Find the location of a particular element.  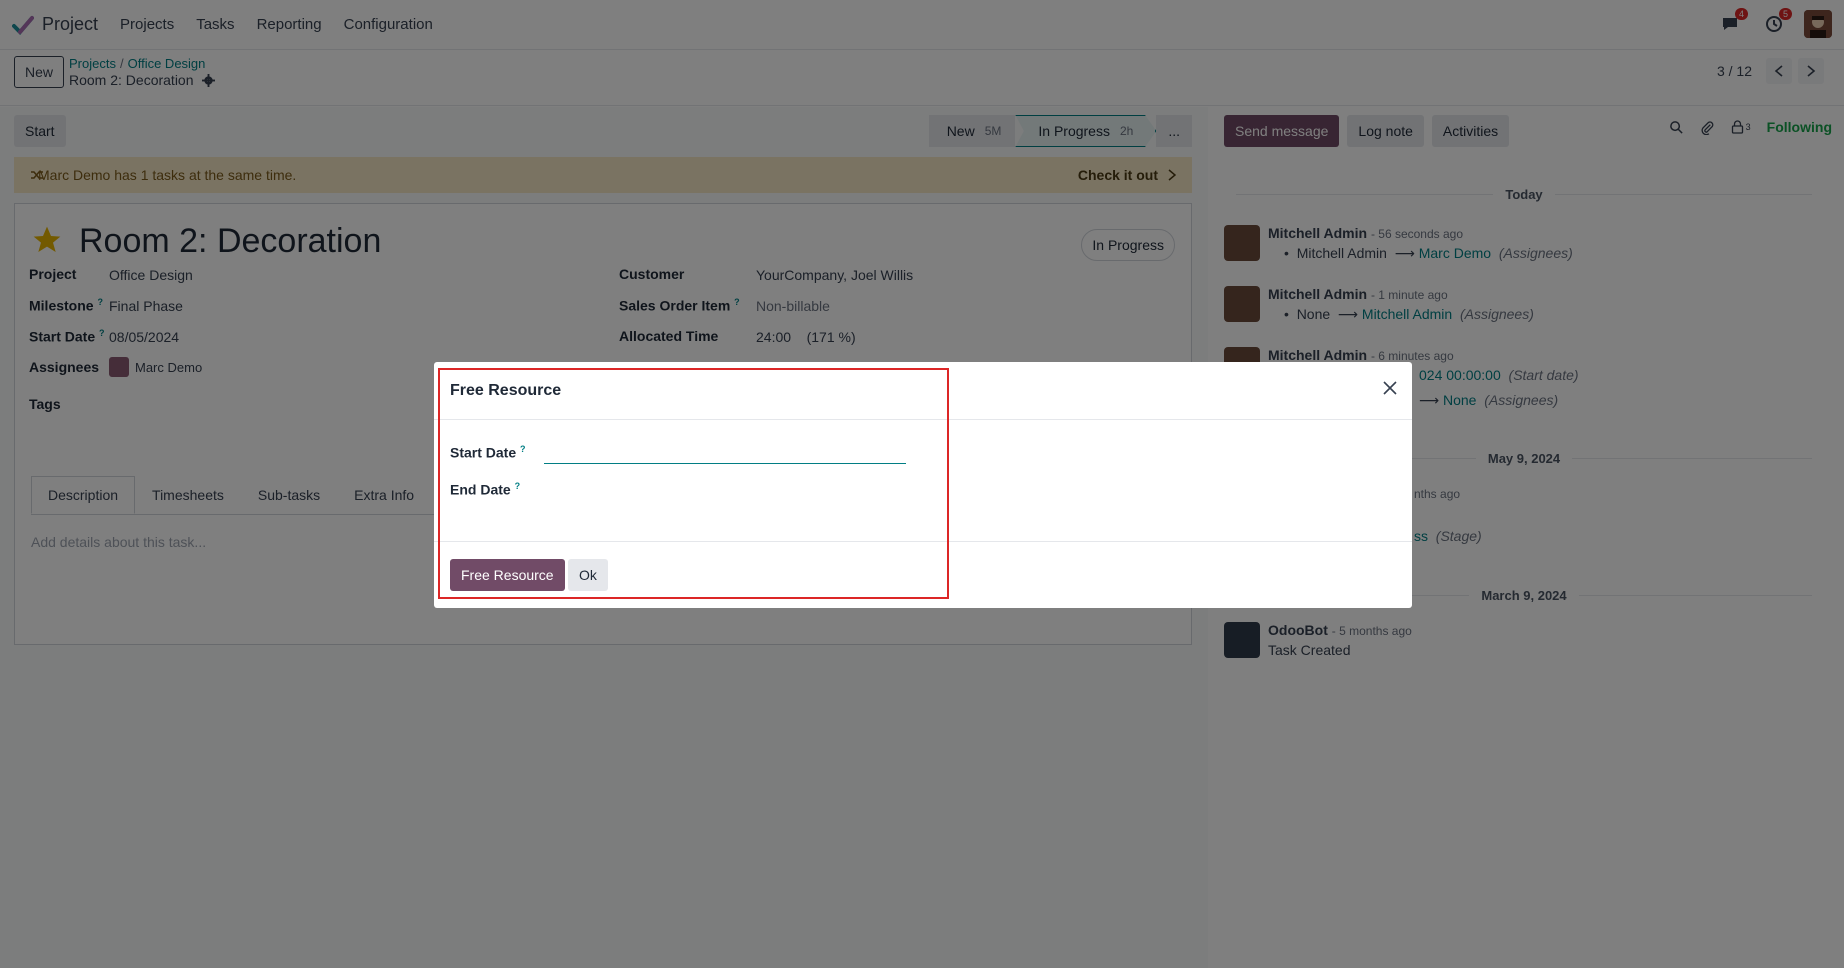

label-dialog-start-date: Start Date ? is located at coordinates (488, 452).